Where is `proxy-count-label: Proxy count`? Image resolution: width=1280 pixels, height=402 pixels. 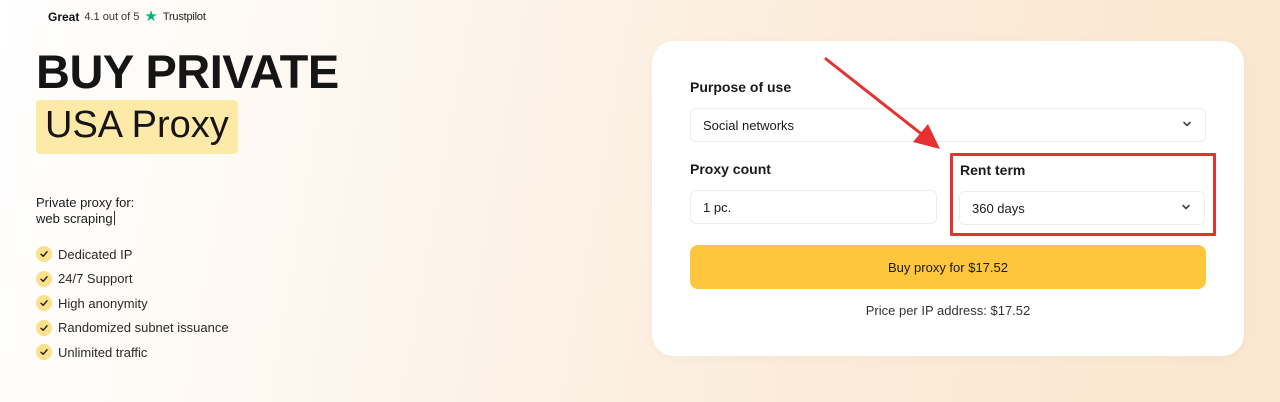
proxy-count-label: Proxy count is located at coordinates (730, 169).